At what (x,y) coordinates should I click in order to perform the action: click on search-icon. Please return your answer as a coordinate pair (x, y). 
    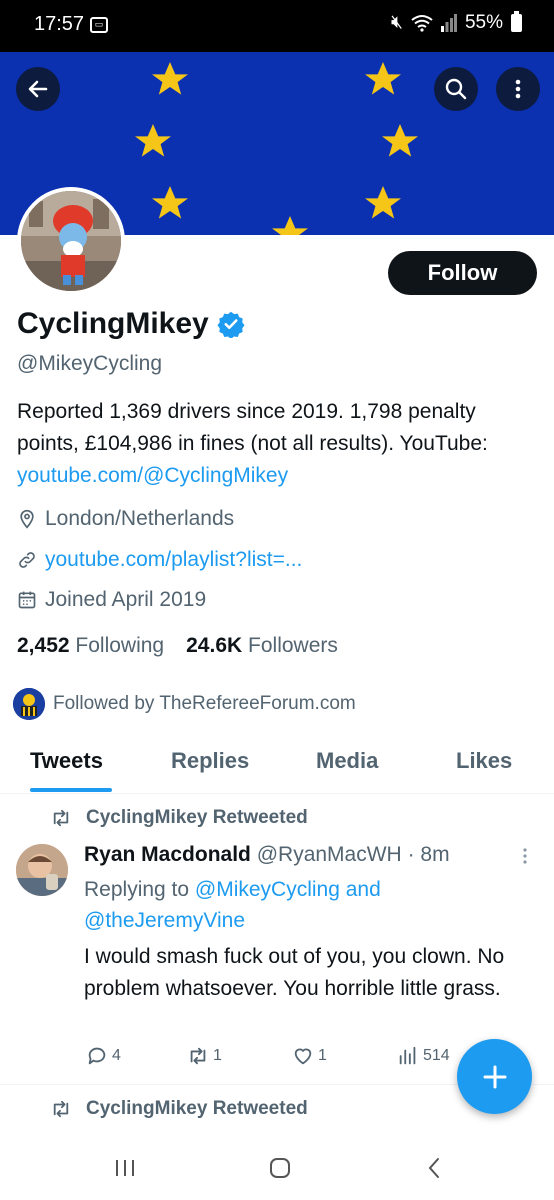
    Looking at the image, I should click on (456, 89).